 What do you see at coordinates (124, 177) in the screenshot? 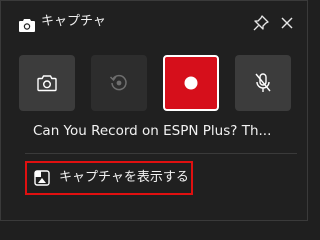
I see `show-captures-label: キャプチャを表示する` at bounding box center [124, 177].